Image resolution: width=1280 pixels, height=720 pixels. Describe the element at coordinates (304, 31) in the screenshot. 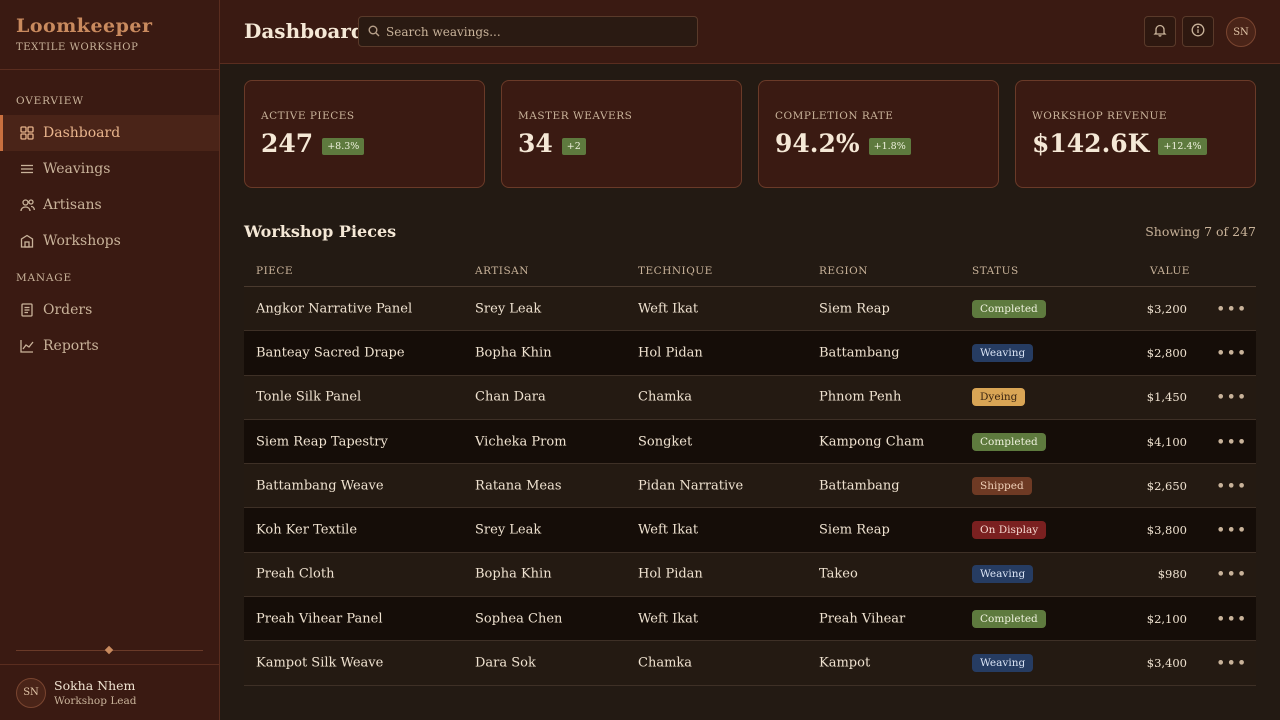

I see `page-title: Dashboard` at that location.